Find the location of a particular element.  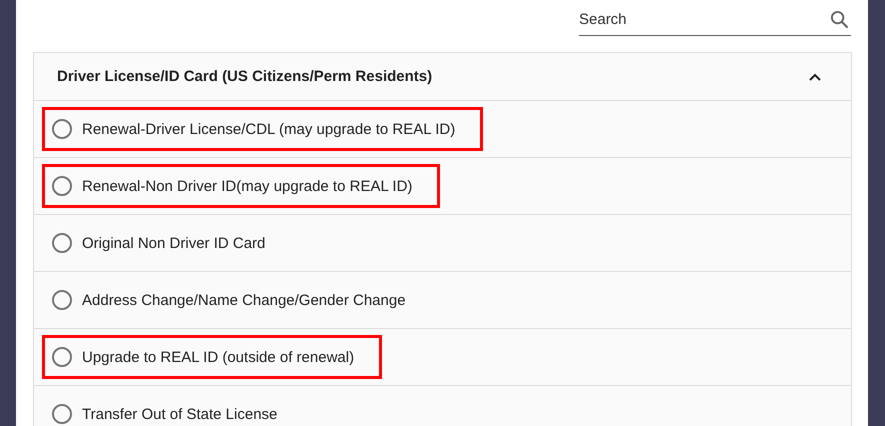

option-label: Address Change/Name Change/Gender Change is located at coordinates (244, 300).